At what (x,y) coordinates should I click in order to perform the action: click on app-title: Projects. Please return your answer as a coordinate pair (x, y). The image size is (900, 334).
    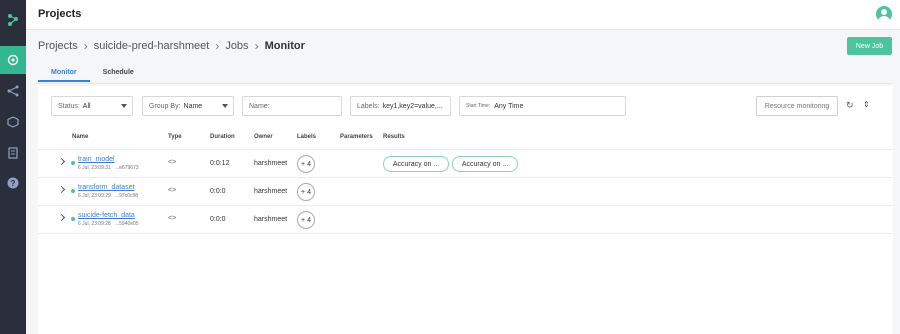
    Looking at the image, I should click on (60, 14).